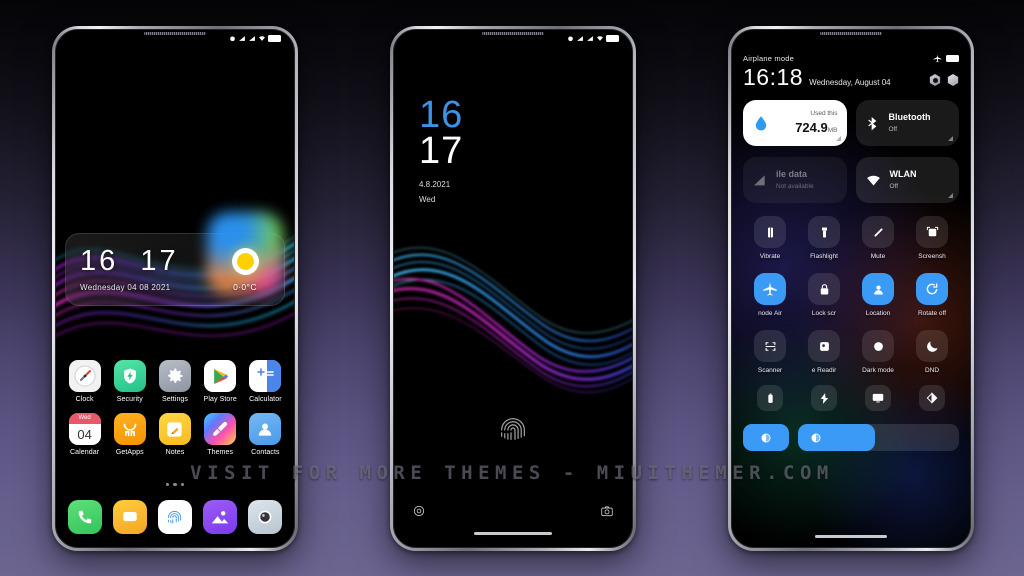  What do you see at coordinates (770, 398) in the screenshot?
I see `toggle-battery-saver` at bounding box center [770, 398].